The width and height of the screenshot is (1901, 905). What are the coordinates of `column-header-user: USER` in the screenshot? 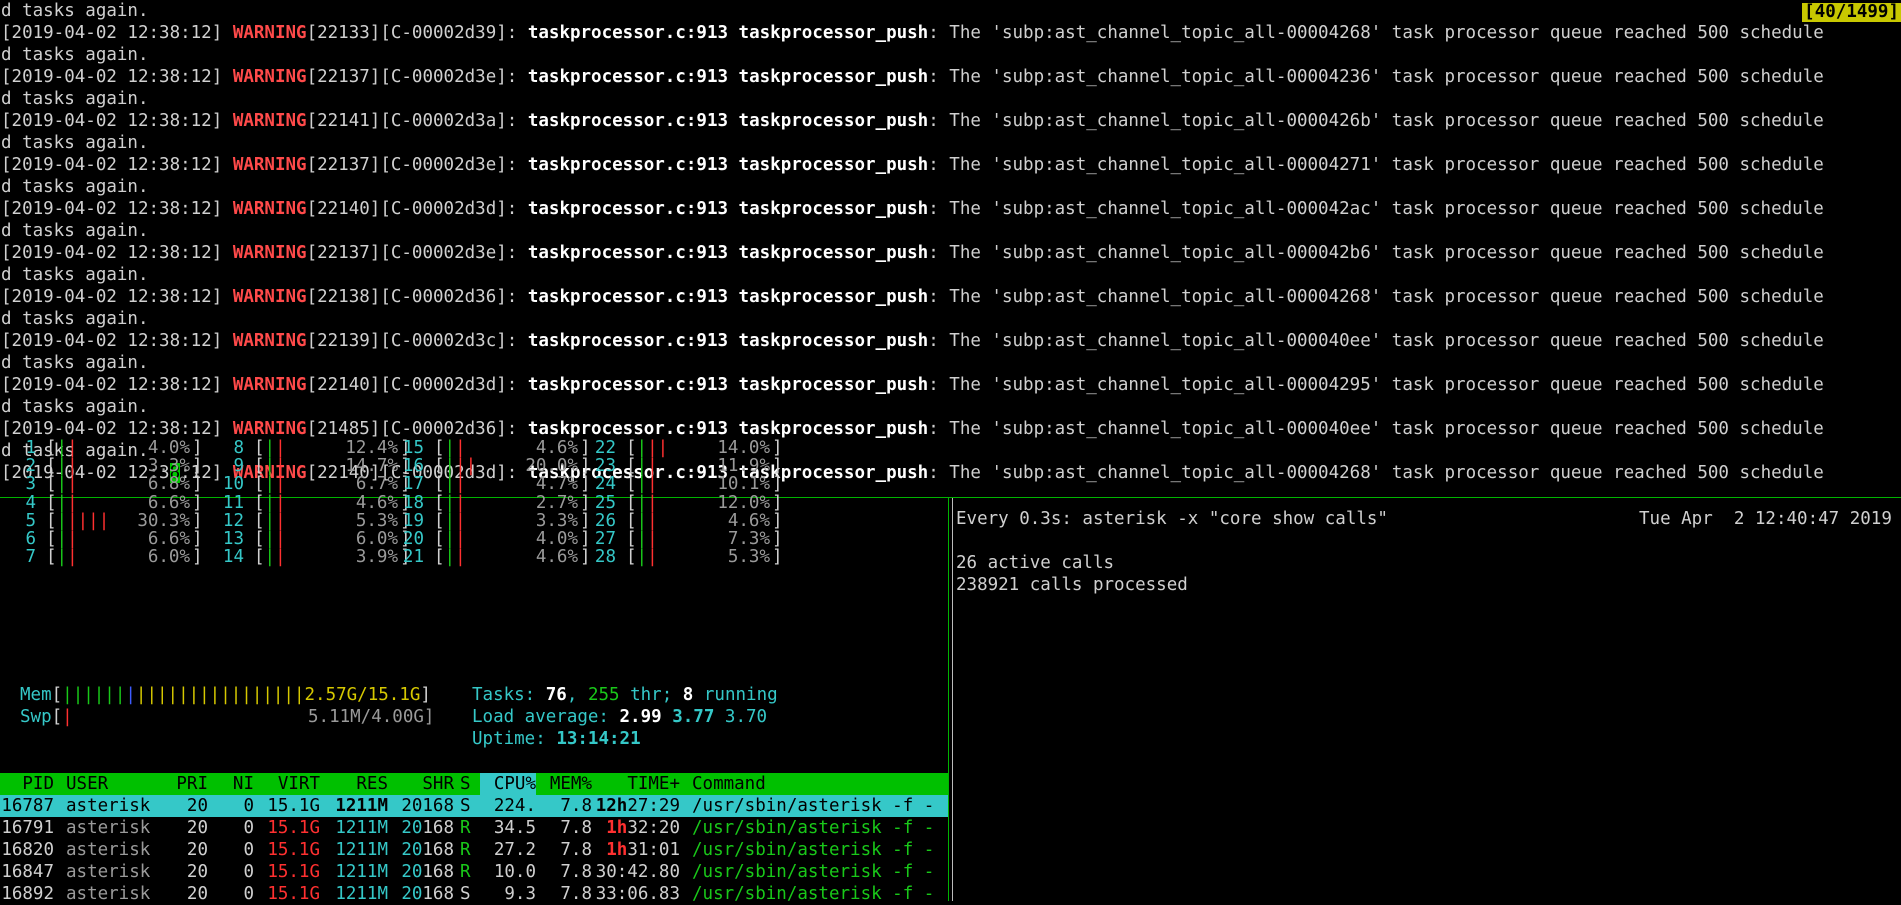 It's located at (111, 784).